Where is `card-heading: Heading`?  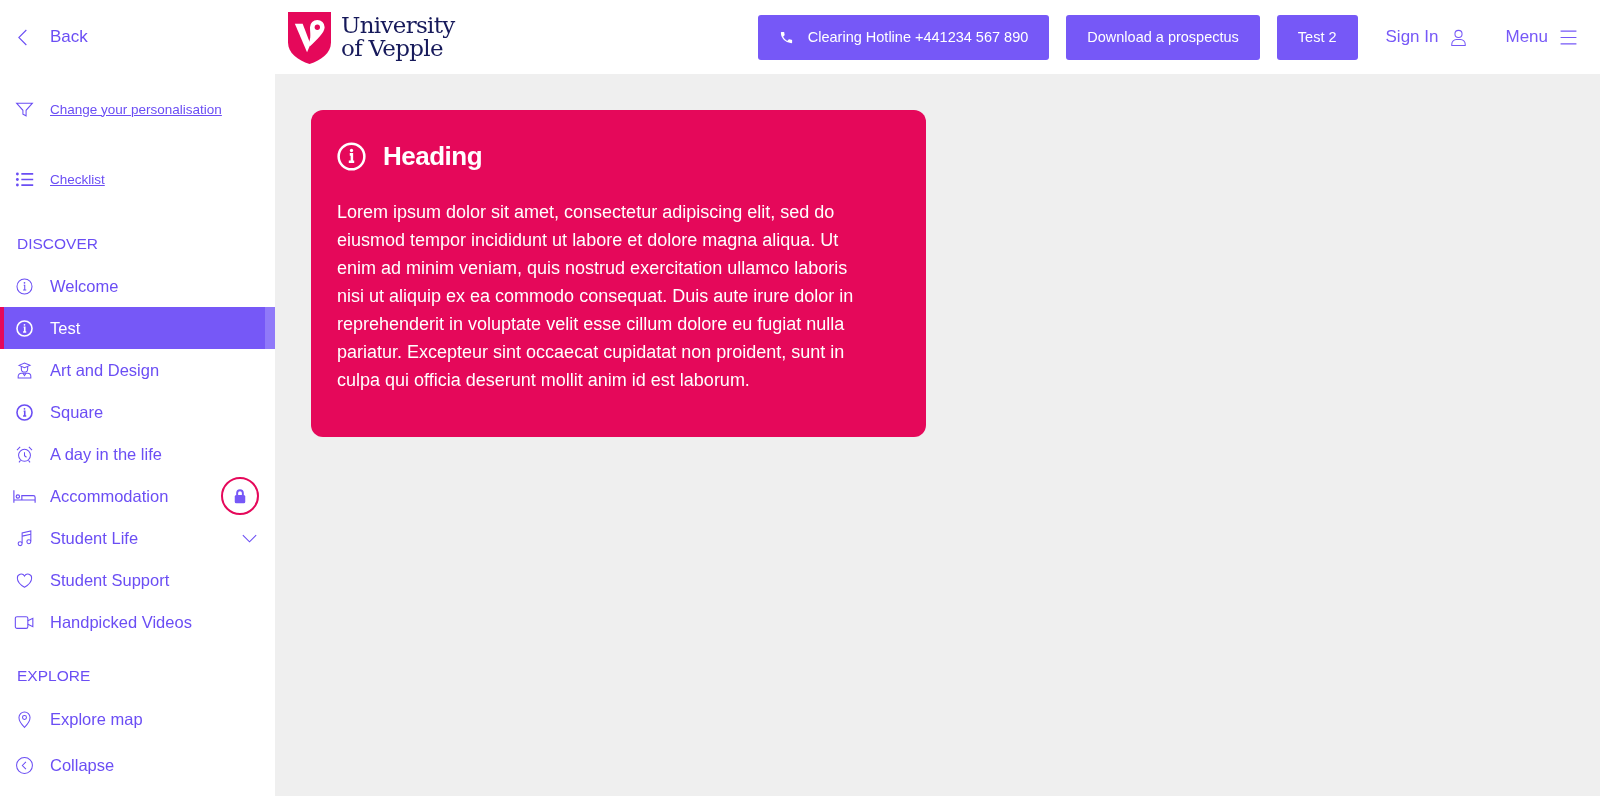 card-heading: Heading is located at coordinates (433, 156).